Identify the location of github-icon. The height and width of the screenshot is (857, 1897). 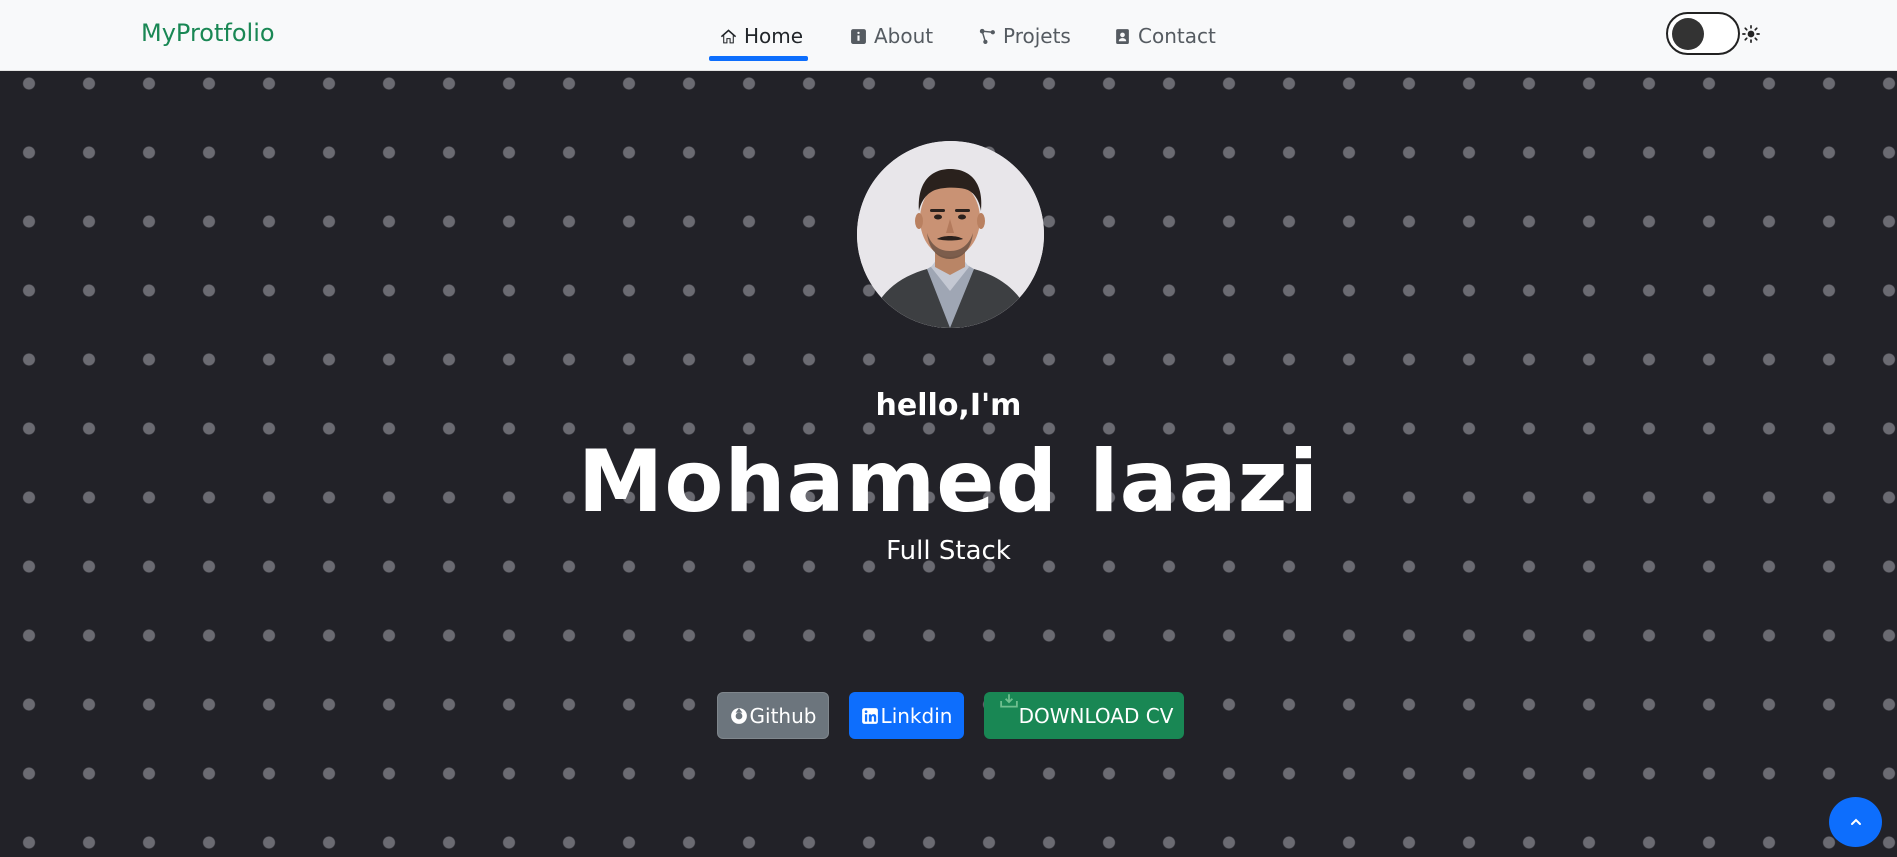
(738, 715).